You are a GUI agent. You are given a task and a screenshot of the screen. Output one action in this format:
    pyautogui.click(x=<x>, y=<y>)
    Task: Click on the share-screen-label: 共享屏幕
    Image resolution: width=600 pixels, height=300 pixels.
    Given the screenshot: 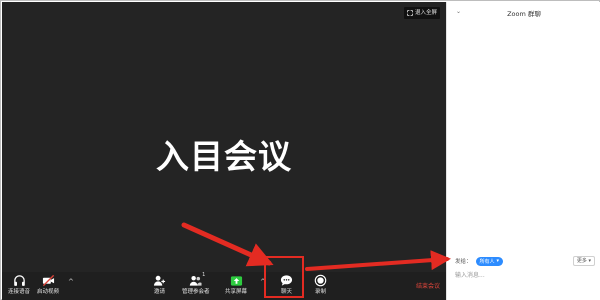 What is the action you would take?
    pyautogui.click(x=236, y=292)
    